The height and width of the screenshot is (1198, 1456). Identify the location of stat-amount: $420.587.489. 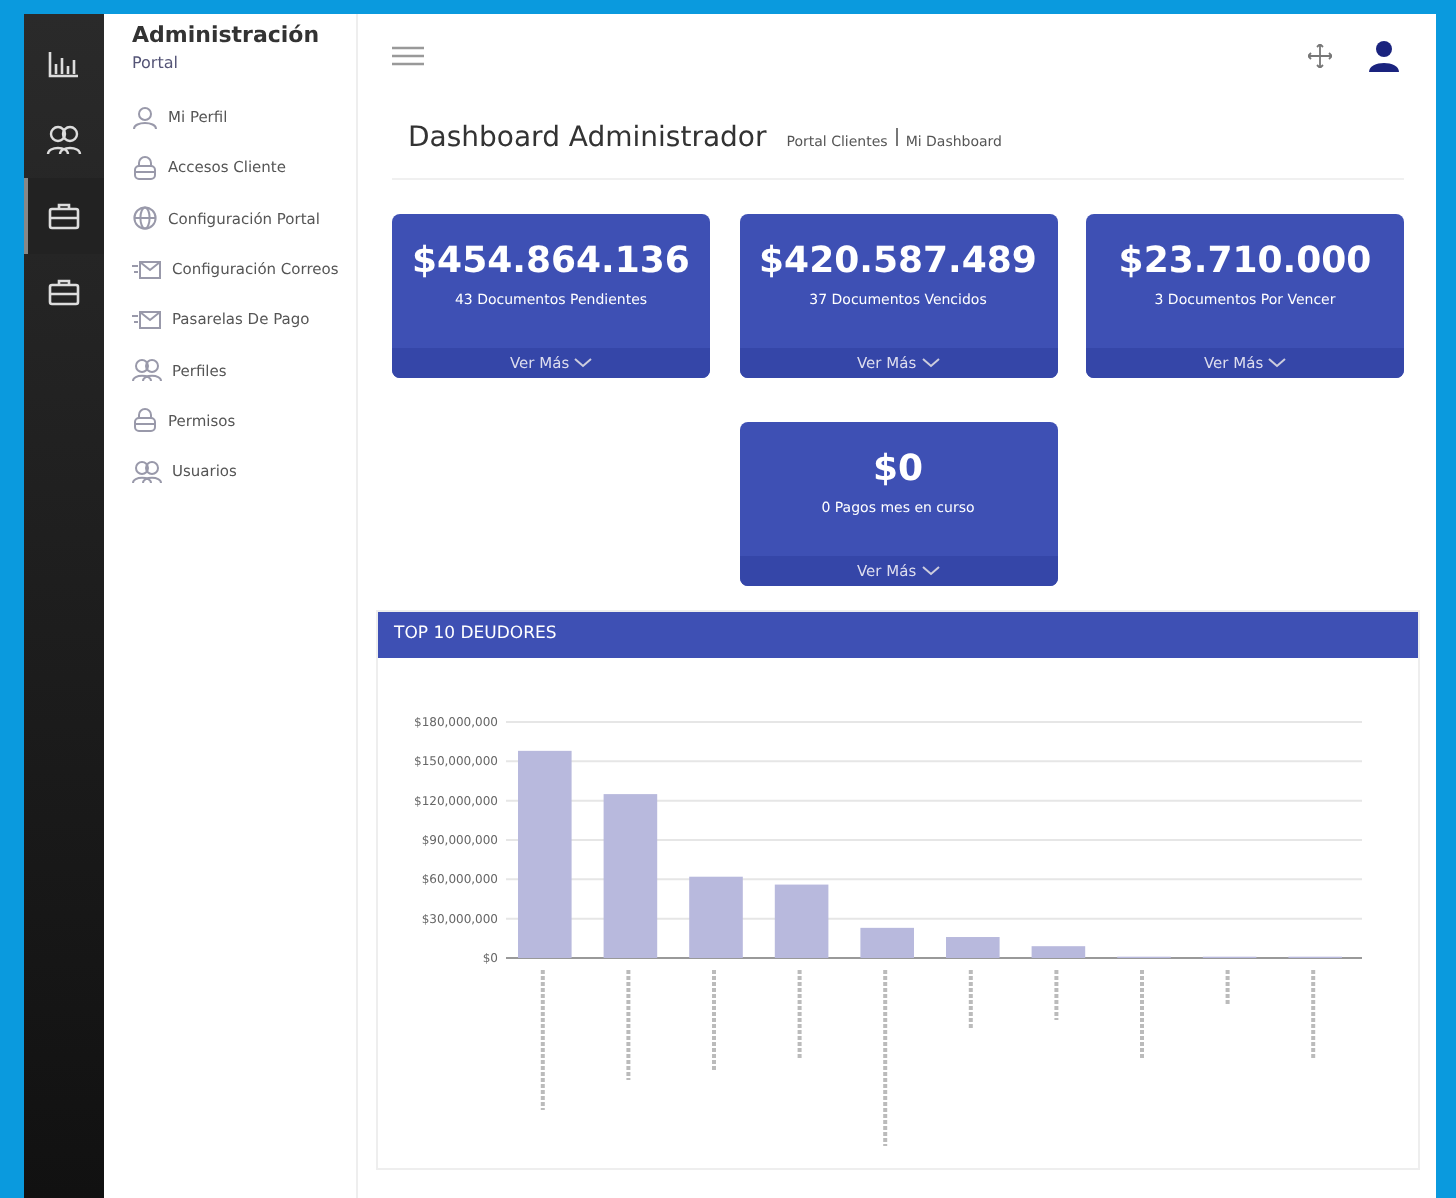
(898, 261).